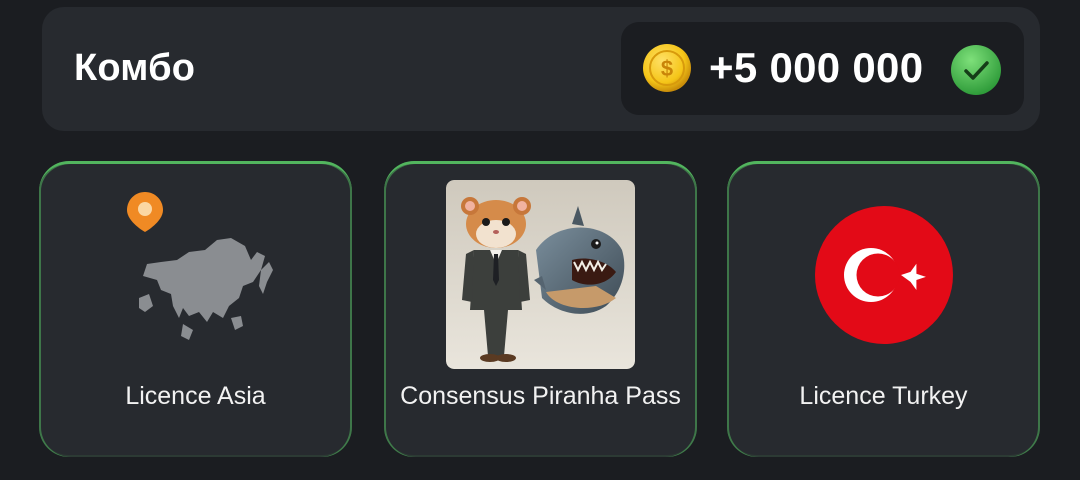  I want to click on asia-map-with-pin-icon, so click(200, 266).